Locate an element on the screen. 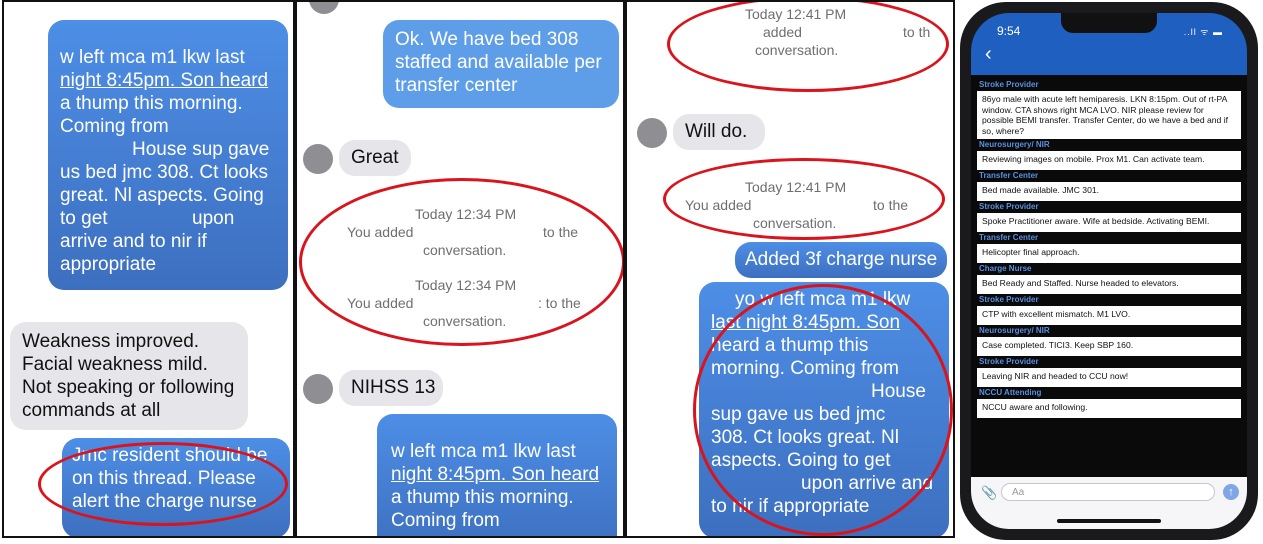 This screenshot has height=544, width=1263. message-line: House is located at coordinates (898, 391).